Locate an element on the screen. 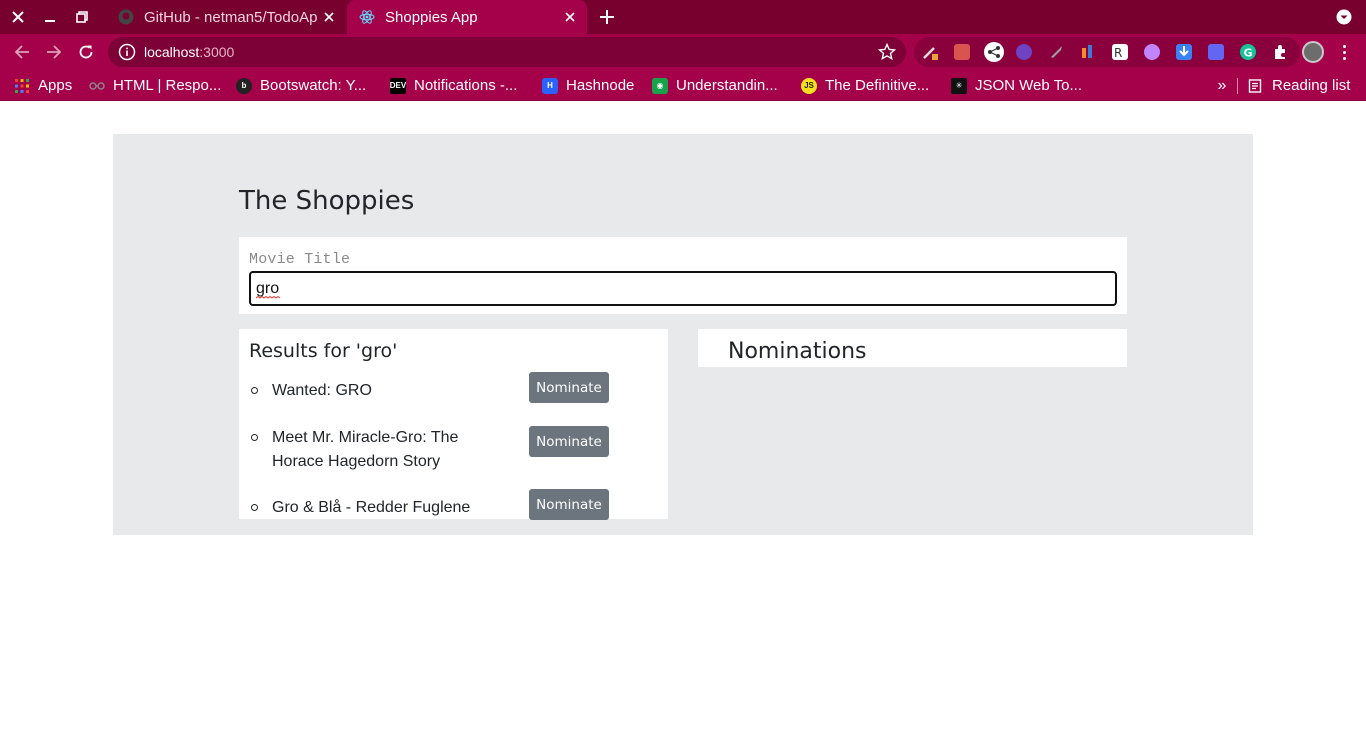 The image size is (1366, 743). bookmark-hashnode: H Hashnode is located at coordinates (588, 85).